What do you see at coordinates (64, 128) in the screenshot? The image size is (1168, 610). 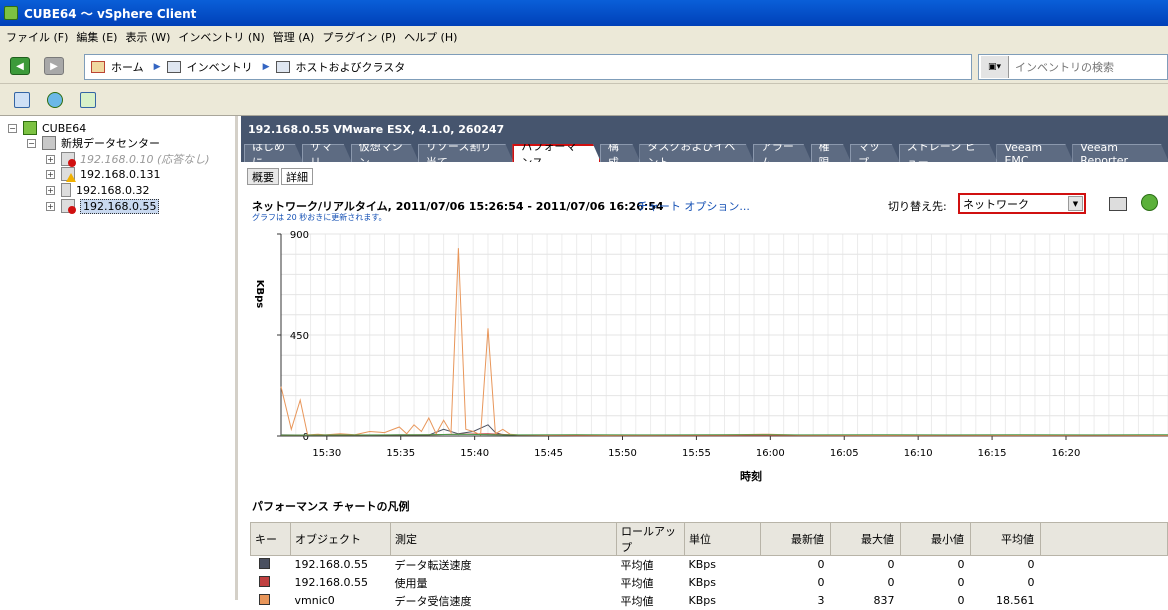 I see `tree-root-label: CUBE64` at bounding box center [64, 128].